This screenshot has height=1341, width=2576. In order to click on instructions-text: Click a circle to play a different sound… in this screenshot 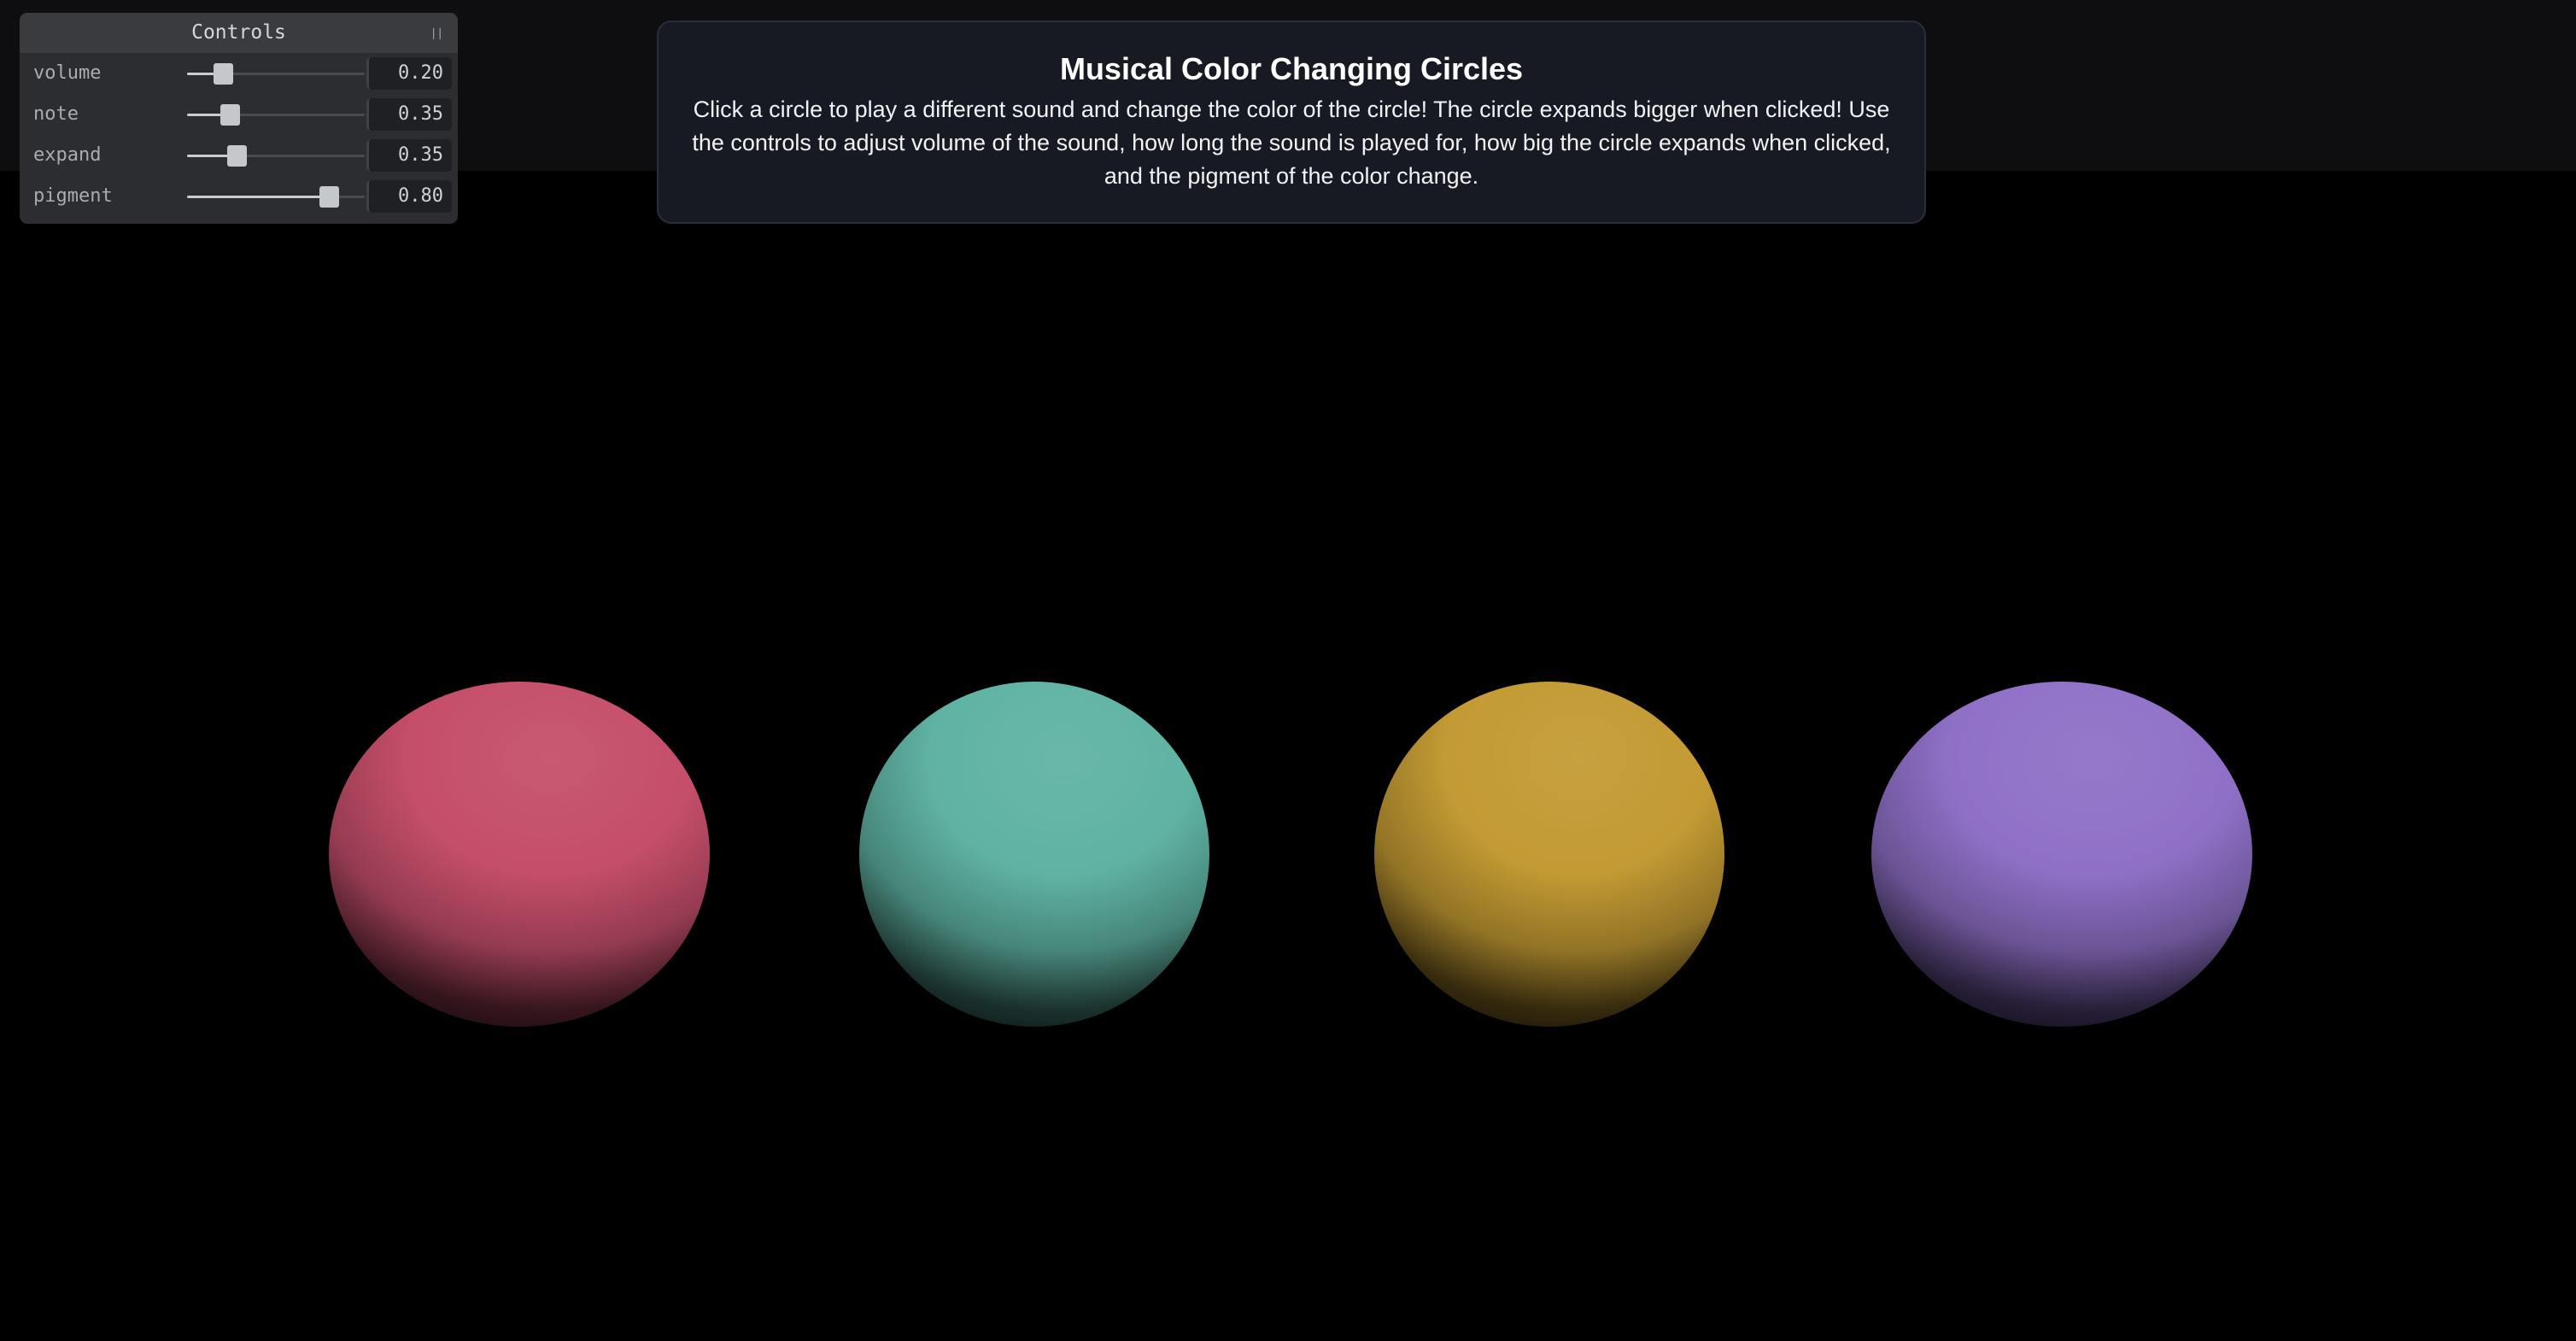, I will do `click(1291, 143)`.